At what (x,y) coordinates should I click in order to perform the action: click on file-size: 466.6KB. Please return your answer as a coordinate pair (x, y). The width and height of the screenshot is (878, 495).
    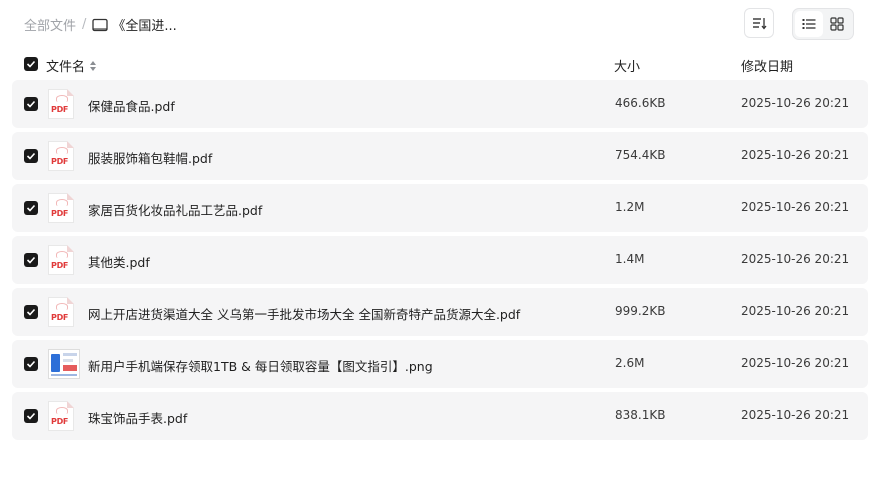
    Looking at the image, I should click on (640, 103).